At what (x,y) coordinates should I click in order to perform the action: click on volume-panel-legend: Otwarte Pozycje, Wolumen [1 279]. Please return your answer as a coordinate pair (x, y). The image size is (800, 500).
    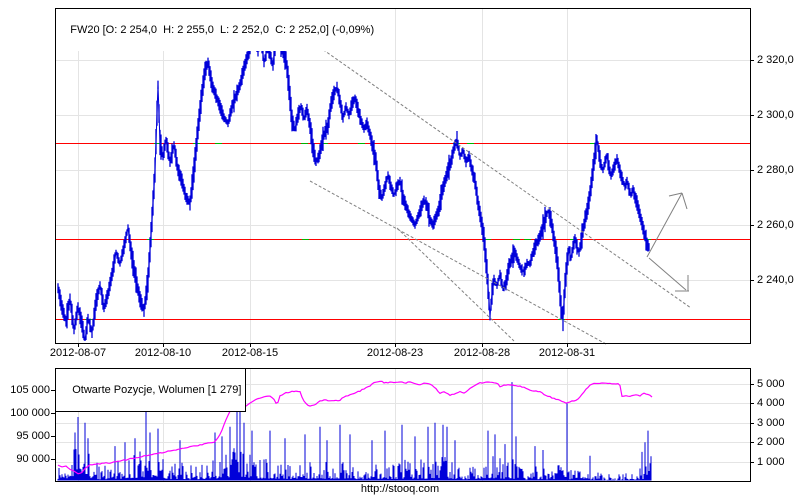
    Looking at the image, I should click on (151, 390).